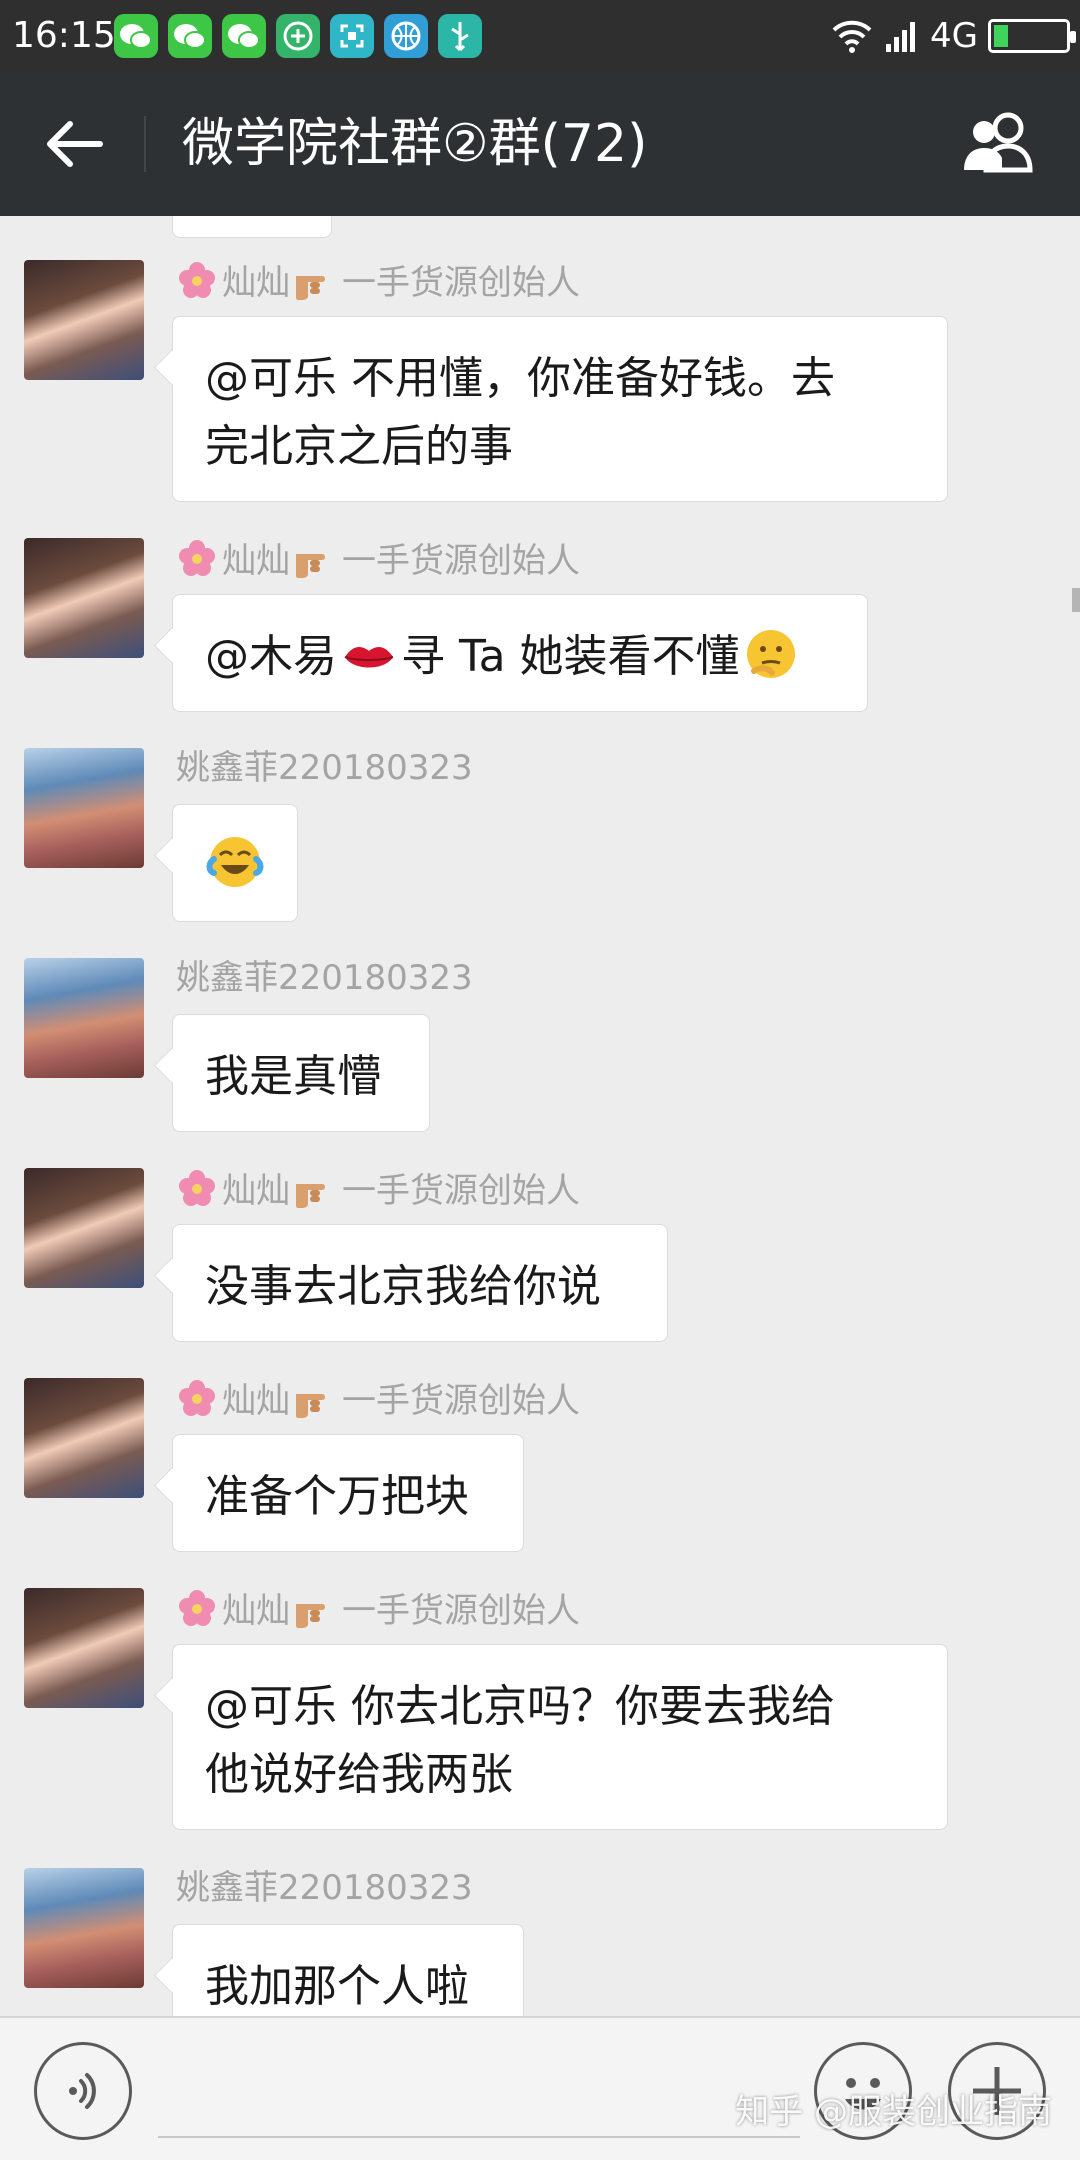 The height and width of the screenshot is (2160, 1080). I want to click on message-bubble: @木易 寻 Ta 她装看不懂, so click(520, 653).